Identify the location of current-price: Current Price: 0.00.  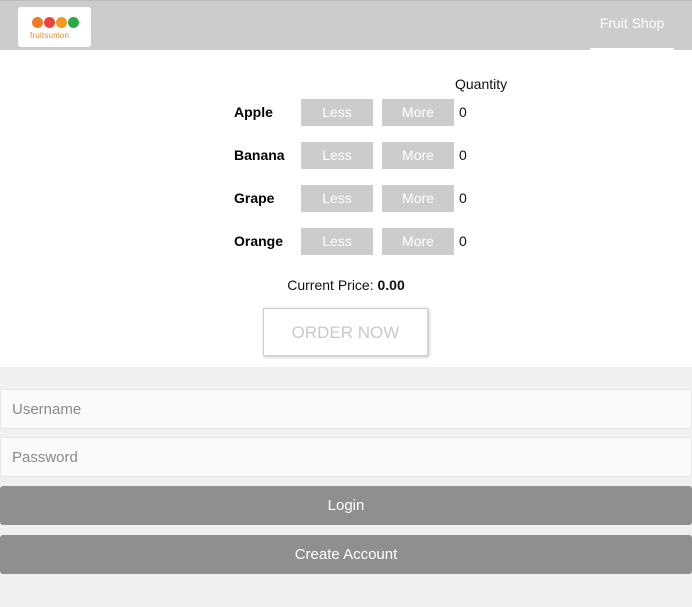
(346, 285).